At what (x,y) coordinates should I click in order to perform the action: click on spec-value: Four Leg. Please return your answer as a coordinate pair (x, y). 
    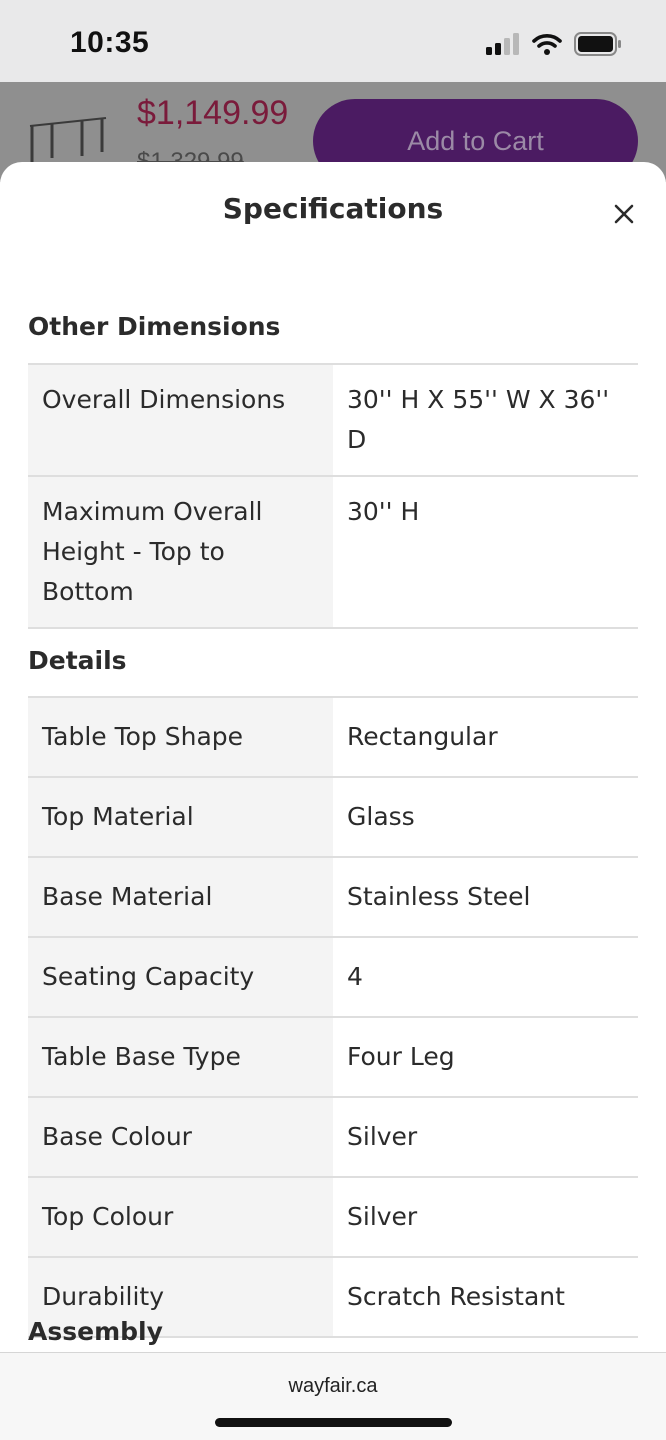
    Looking at the image, I should click on (485, 1056).